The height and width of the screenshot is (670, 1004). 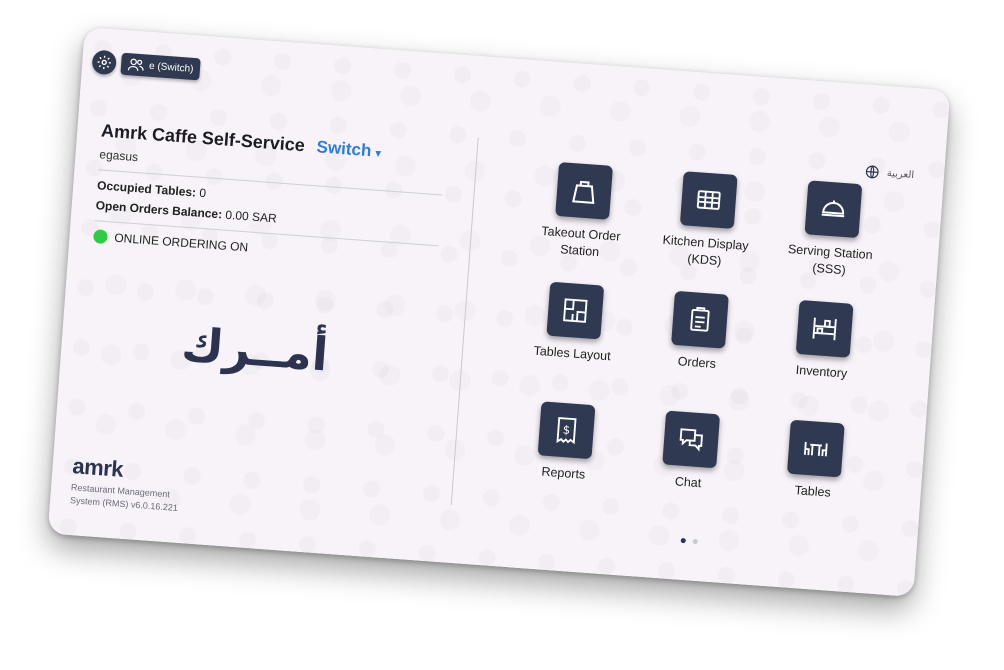 What do you see at coordinates (707, 221) in the screenshot?
I see `tile-kitchen-display: Kitchen Display (KDS)` at bounding box center [707, 221].